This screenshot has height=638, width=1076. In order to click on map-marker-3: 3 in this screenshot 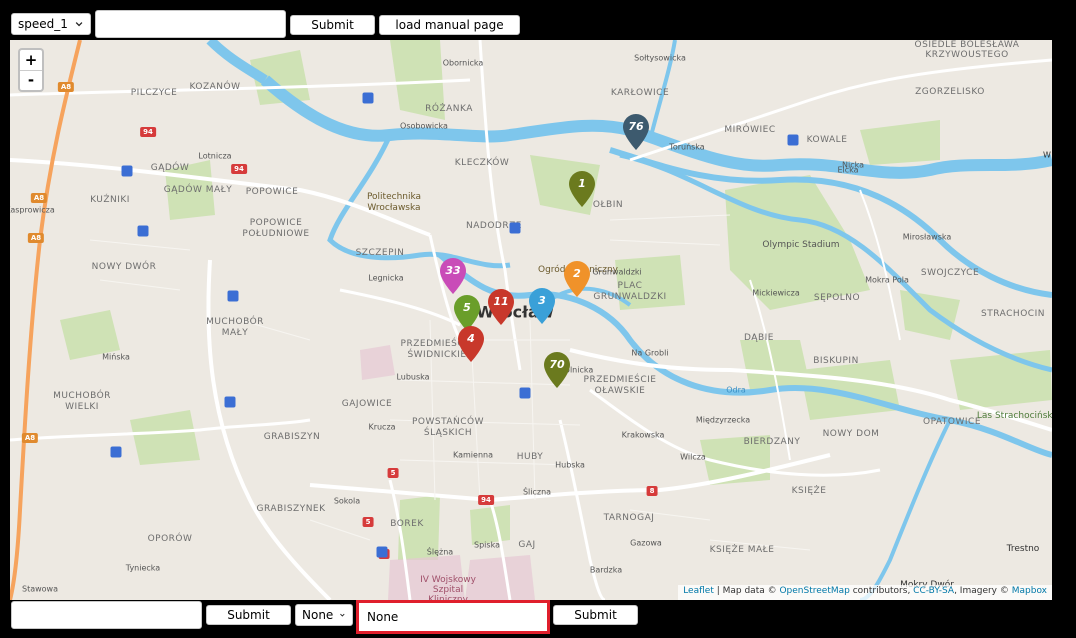, I will do `click(542, 306)`.